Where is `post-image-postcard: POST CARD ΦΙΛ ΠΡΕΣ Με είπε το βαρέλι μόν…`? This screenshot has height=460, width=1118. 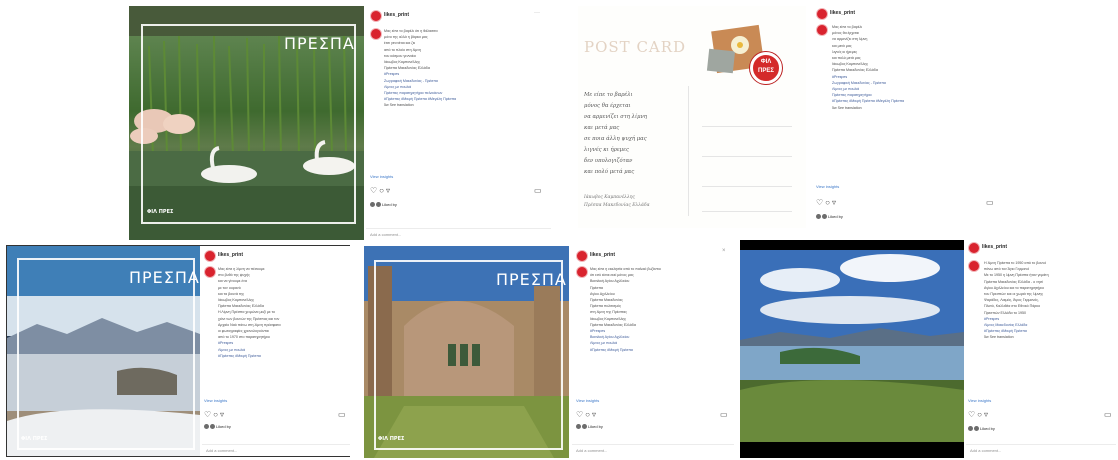 post-image-postcard: POST CARD ΦΙΛ ΠΡΕΣ Με είπε το βαρέλι μόν… is located at coordinates (692, 117).